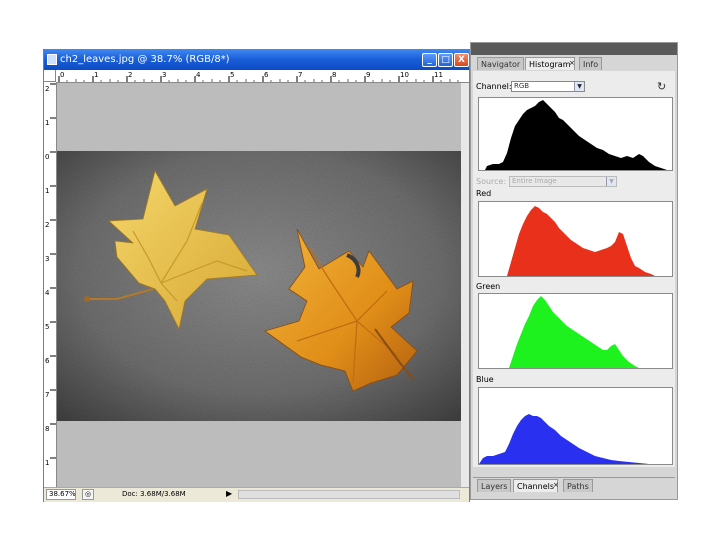 The width and height of the screenshot is (720, 540). Describe the element at coordinates (534, 181) in the screenshot. I see `source-select-value: Entire Image` at that location.